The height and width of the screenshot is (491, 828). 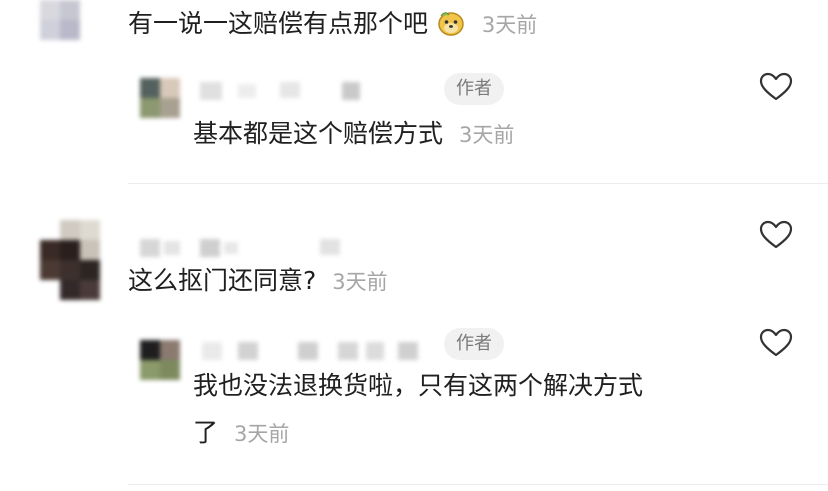 What do you see at coordinates (245, 247) in the screenshot?
I see `comment-username` at bounding box center [245, 247].